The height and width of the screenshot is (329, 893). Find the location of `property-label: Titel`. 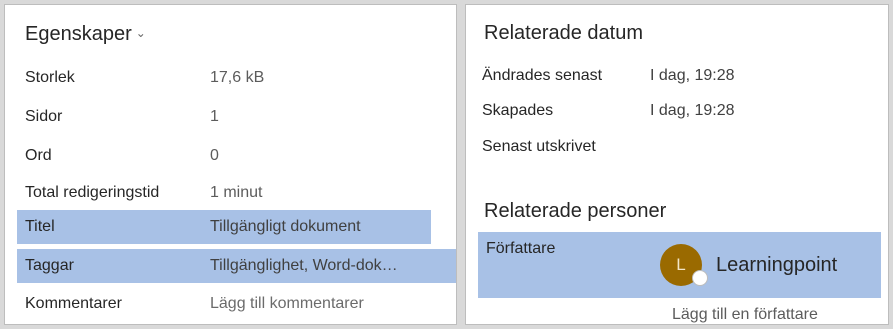

property-label: Titel is located at coordinates (40, 226).